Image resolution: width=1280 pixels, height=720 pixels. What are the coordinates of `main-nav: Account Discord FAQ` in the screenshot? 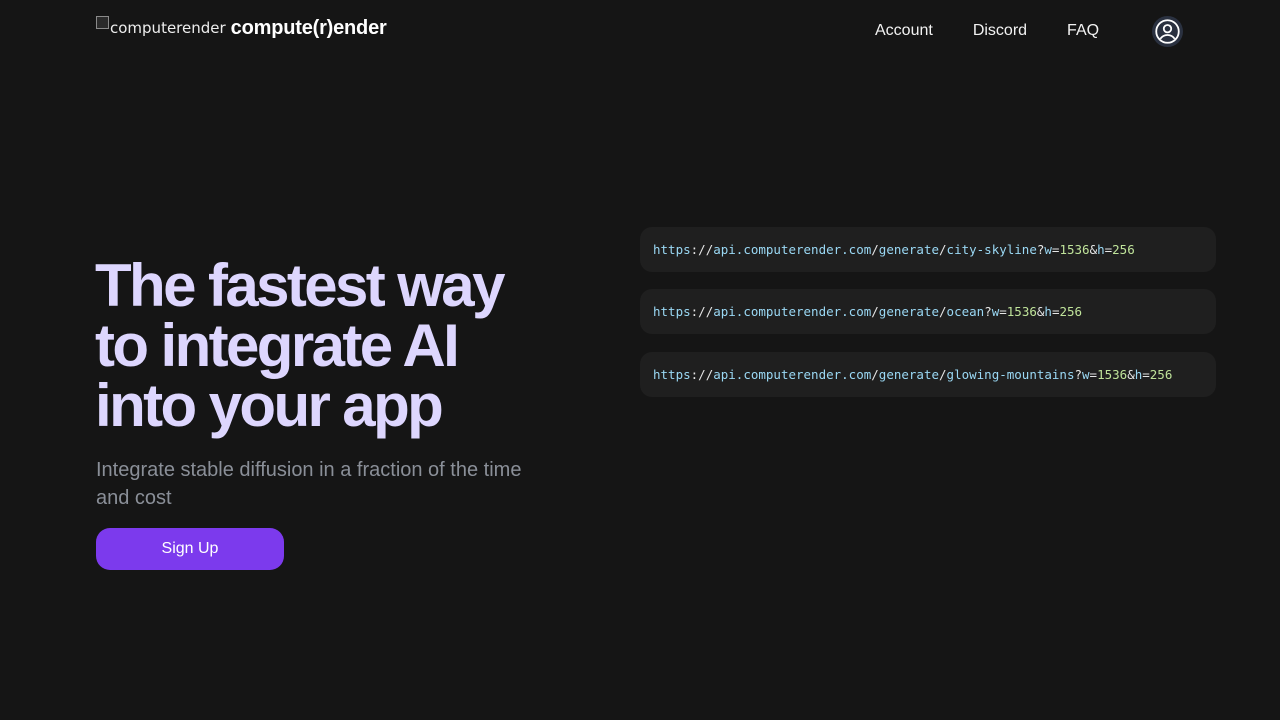 It's located at (1007, 31).